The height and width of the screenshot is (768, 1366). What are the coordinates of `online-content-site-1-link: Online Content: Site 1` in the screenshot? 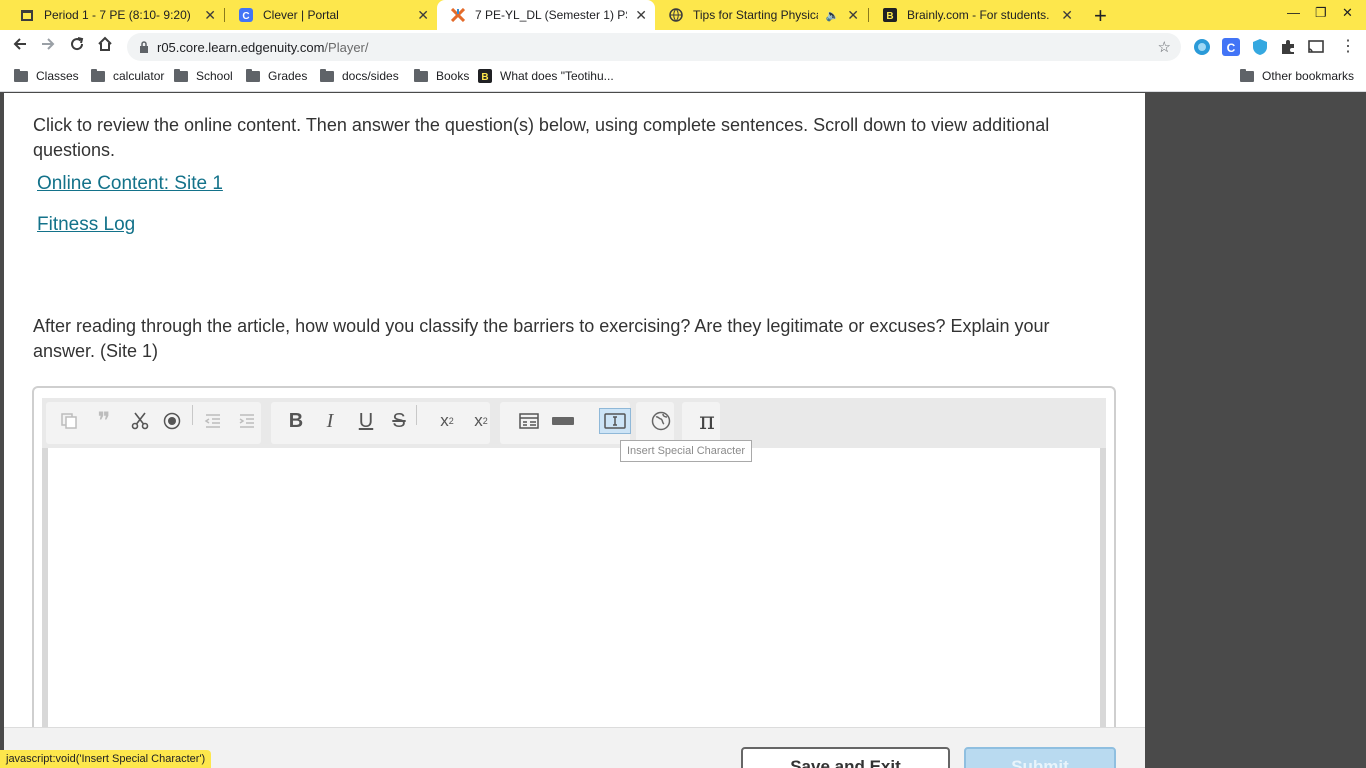 It's located at (130, 184).